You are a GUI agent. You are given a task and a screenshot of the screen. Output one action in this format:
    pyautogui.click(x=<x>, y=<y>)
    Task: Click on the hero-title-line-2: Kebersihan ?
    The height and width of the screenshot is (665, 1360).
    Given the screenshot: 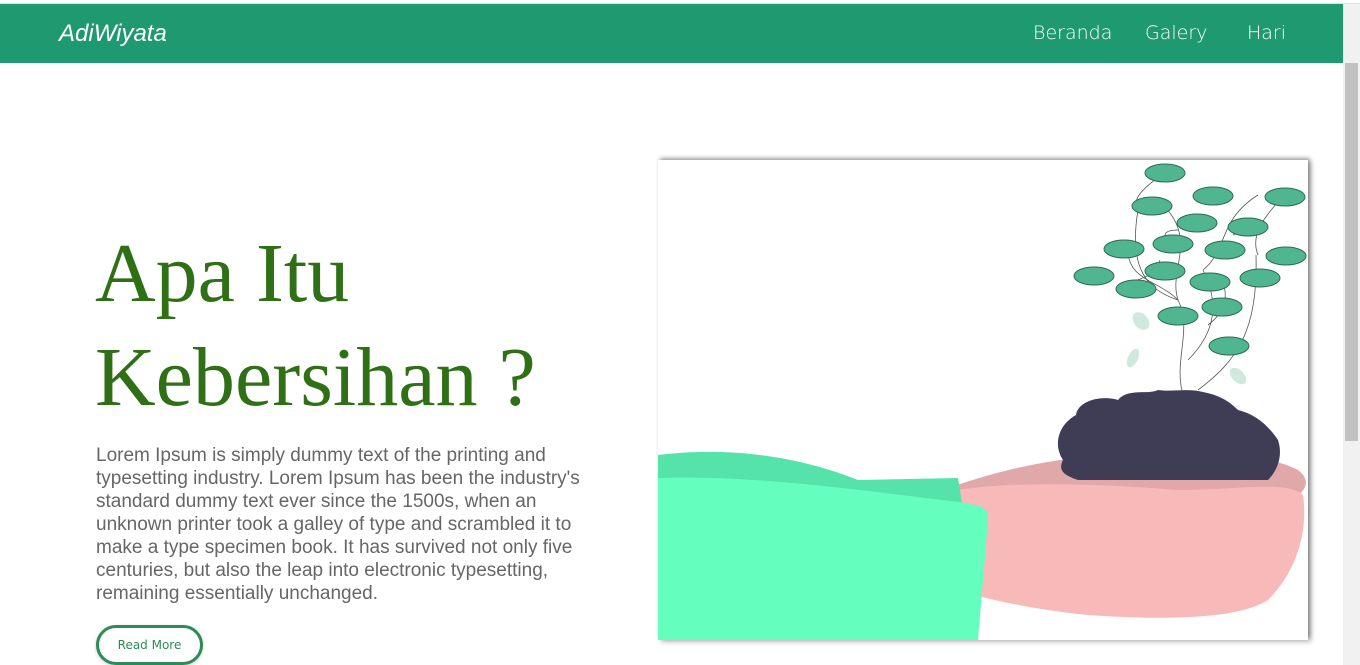 What is the action you would take?
    pyautogui.click(x=315, y=377)
    